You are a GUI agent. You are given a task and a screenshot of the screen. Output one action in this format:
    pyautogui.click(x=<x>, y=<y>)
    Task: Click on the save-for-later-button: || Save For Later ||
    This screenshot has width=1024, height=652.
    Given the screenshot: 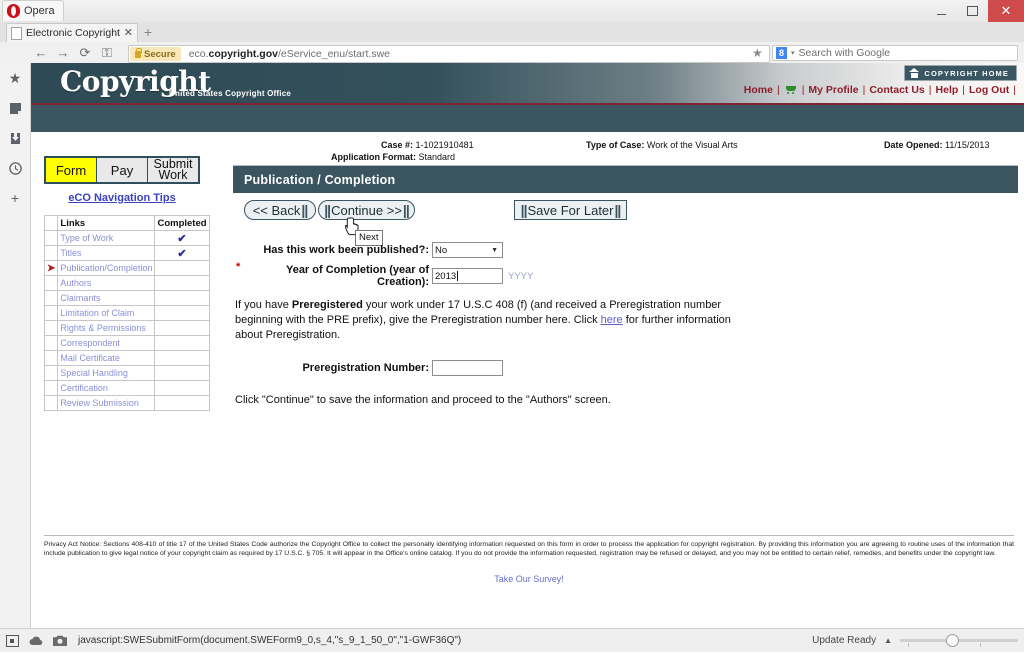 What is the action you would take?
    pyautogui.click(x=570, y=210)
    